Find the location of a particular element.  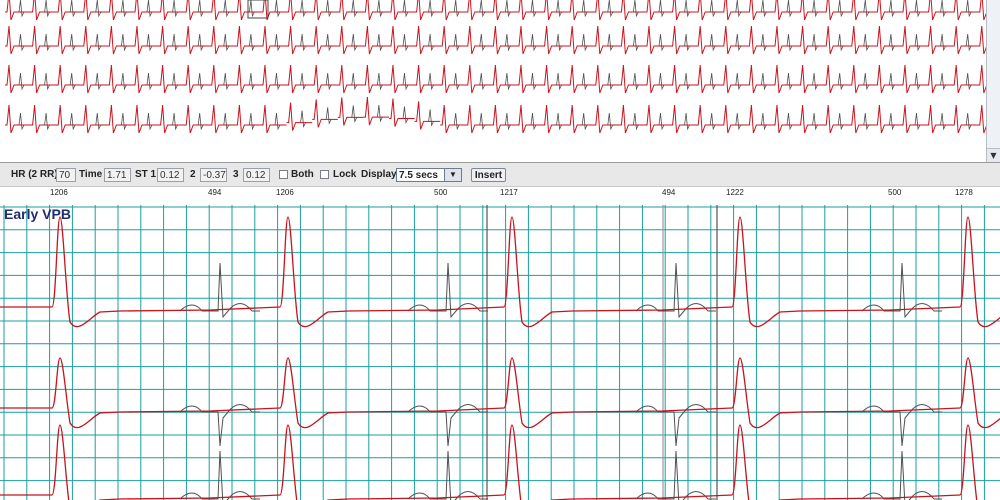

overview-trace-primary is located at coordinates (495, 115).